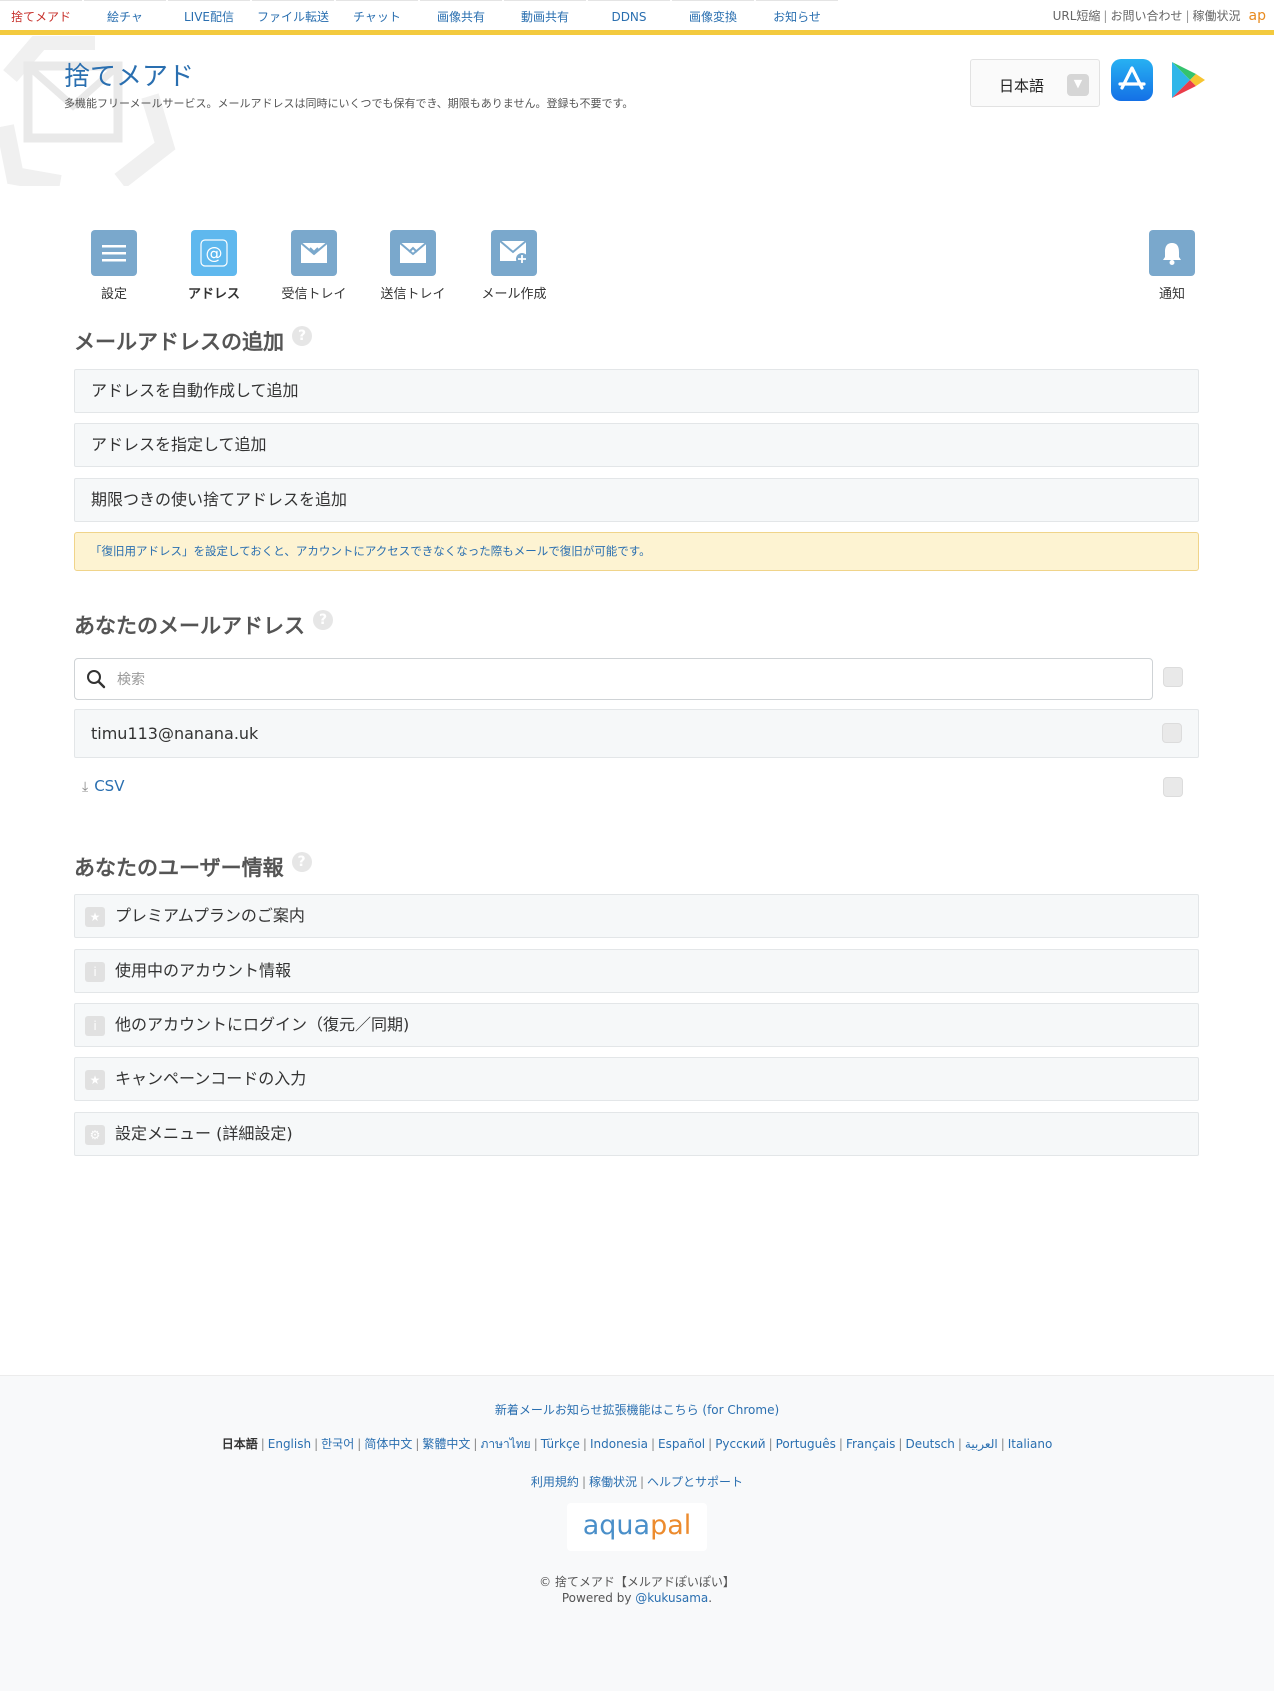  What do you see at coordinates (636, 500) in the screenshot?
I see `temporary-address-button: 期限つきの使い捨てアドレスを追加` at bounding box center [636, 500].